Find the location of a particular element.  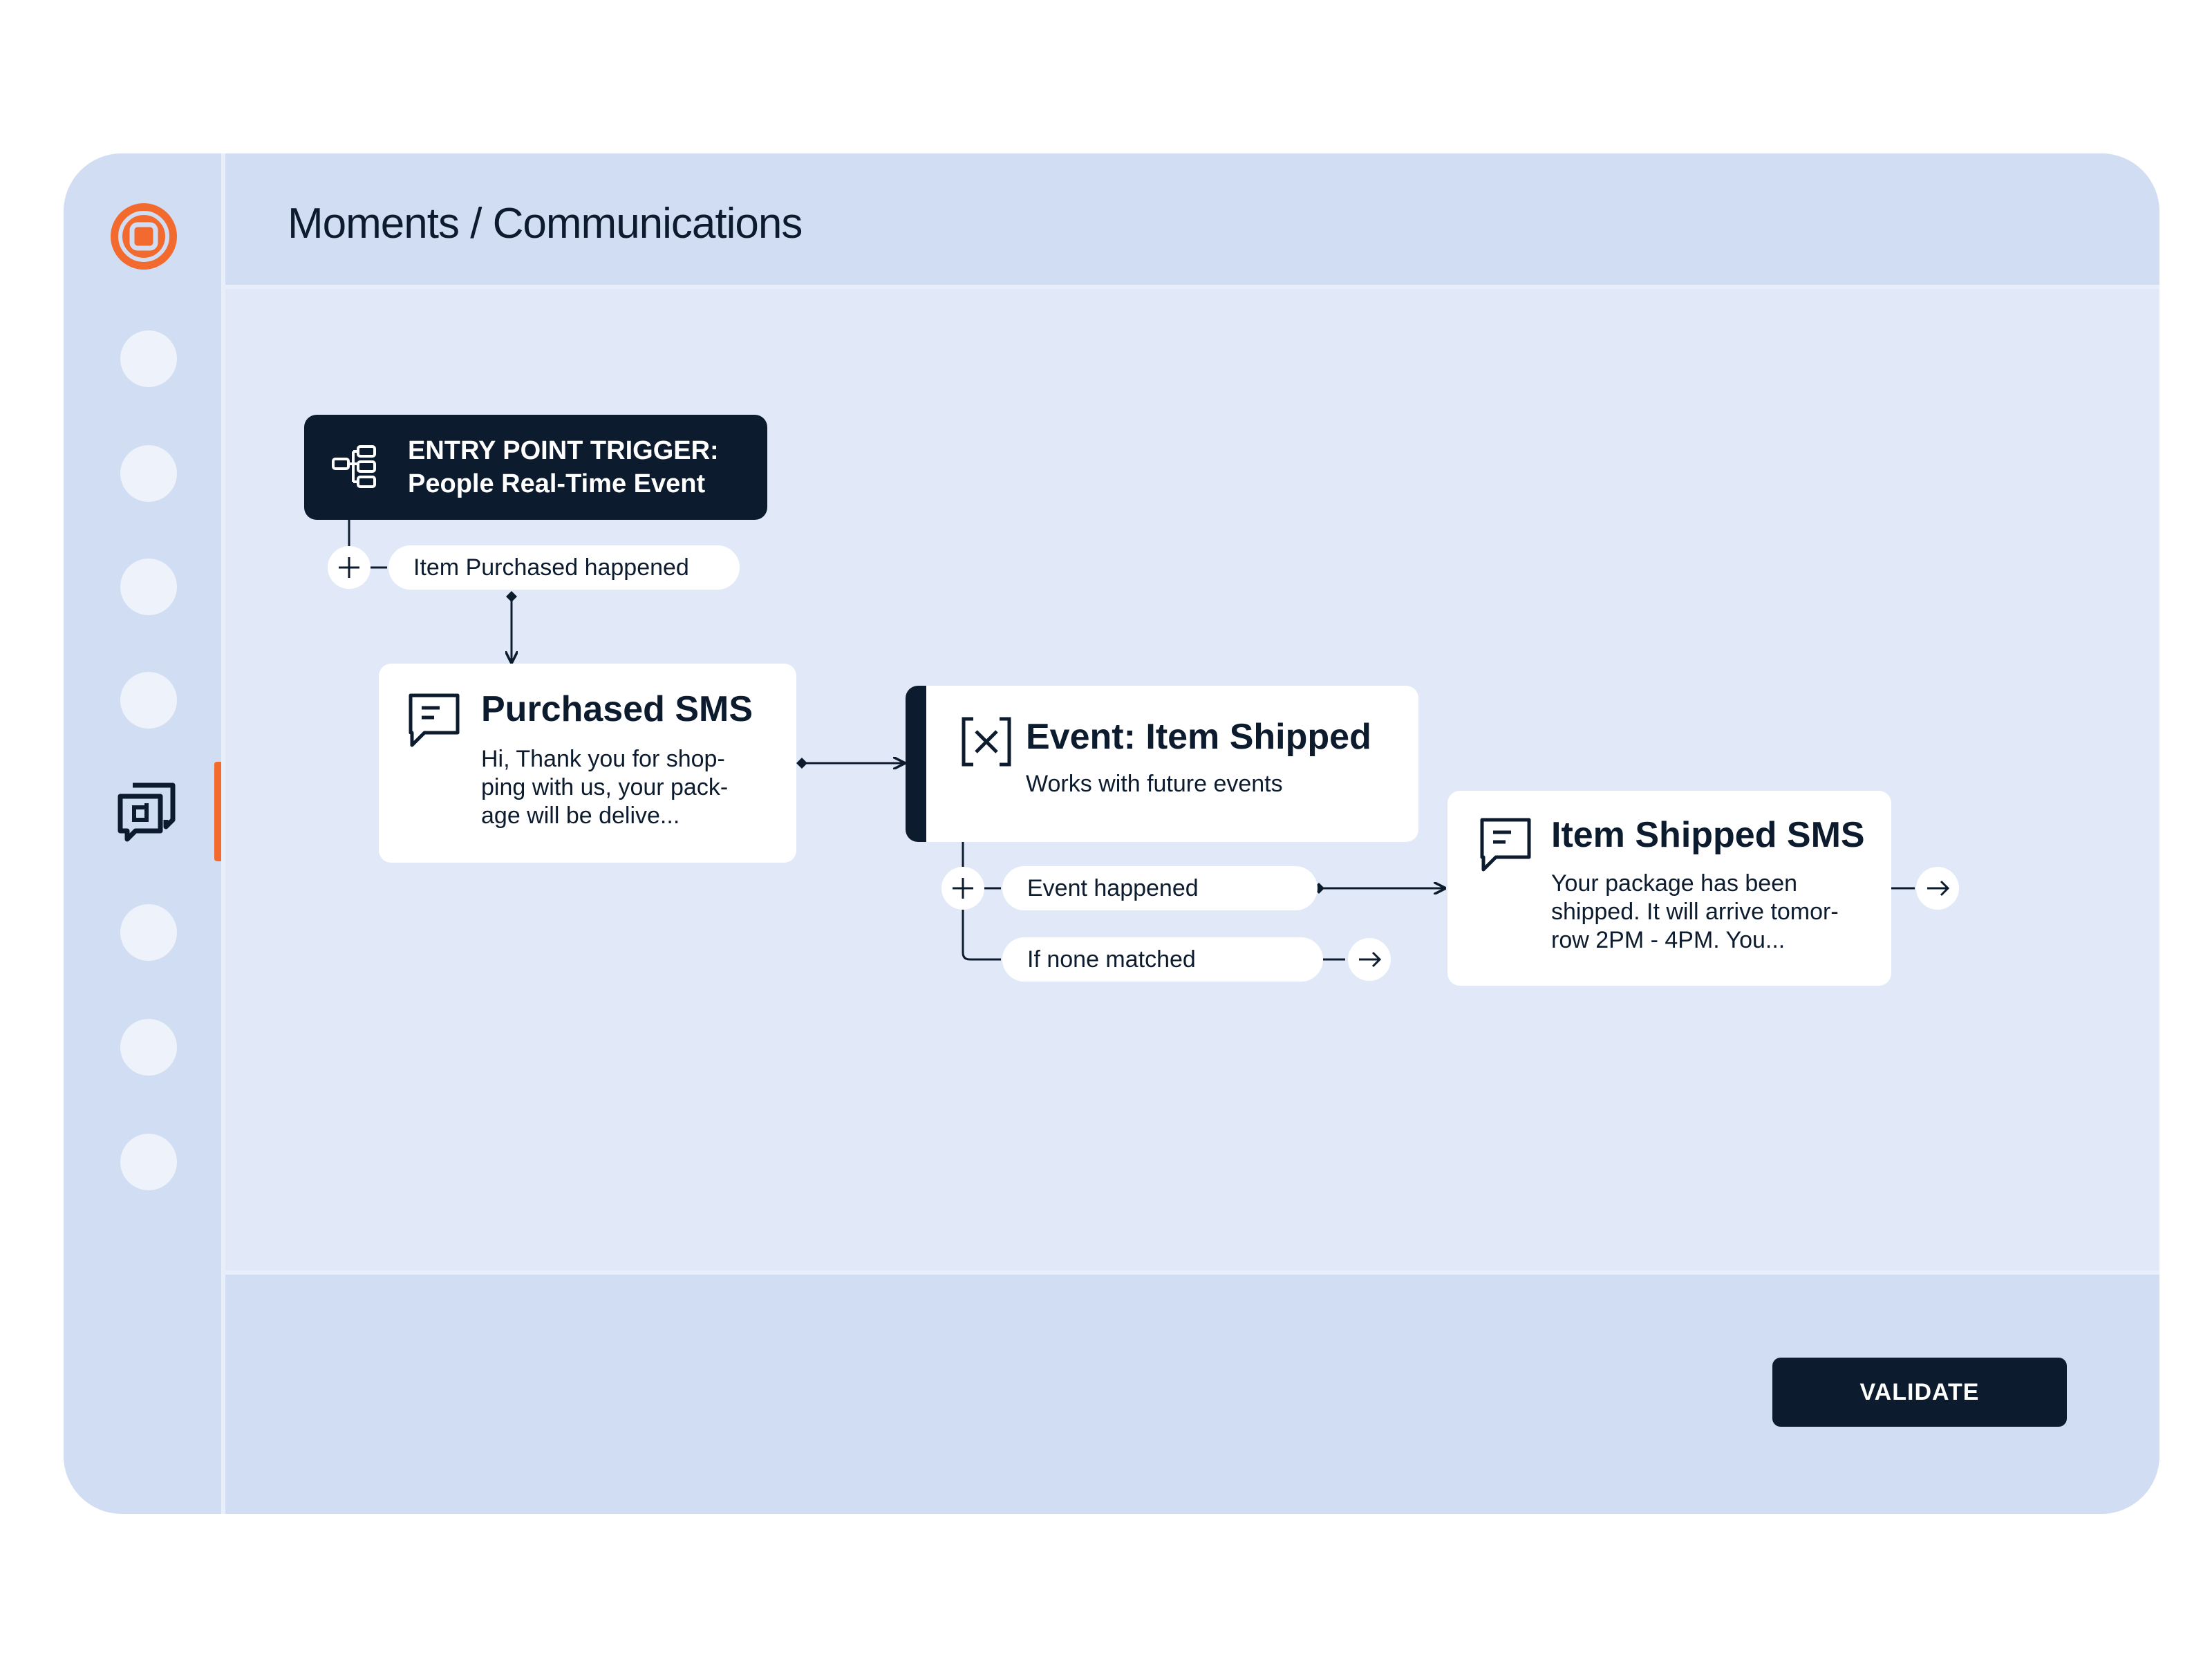

event-title: Event: Item Shipped is located at coordinates (1199, 737).